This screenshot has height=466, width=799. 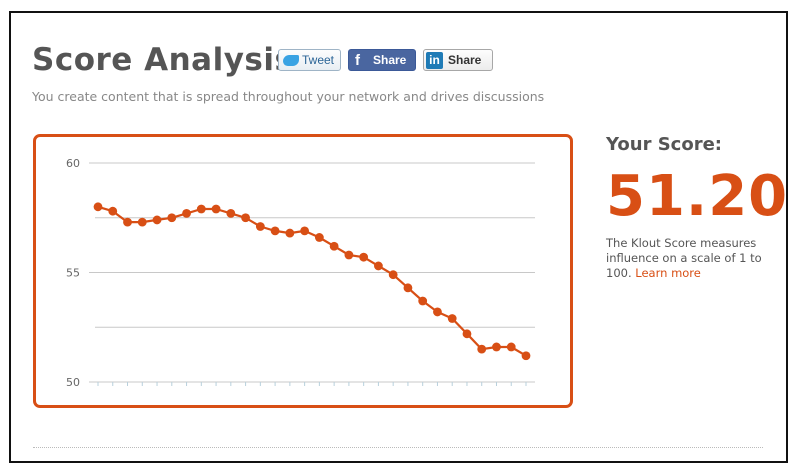 I want to click on twitter-bird-icon, so click(x=291, y=60).